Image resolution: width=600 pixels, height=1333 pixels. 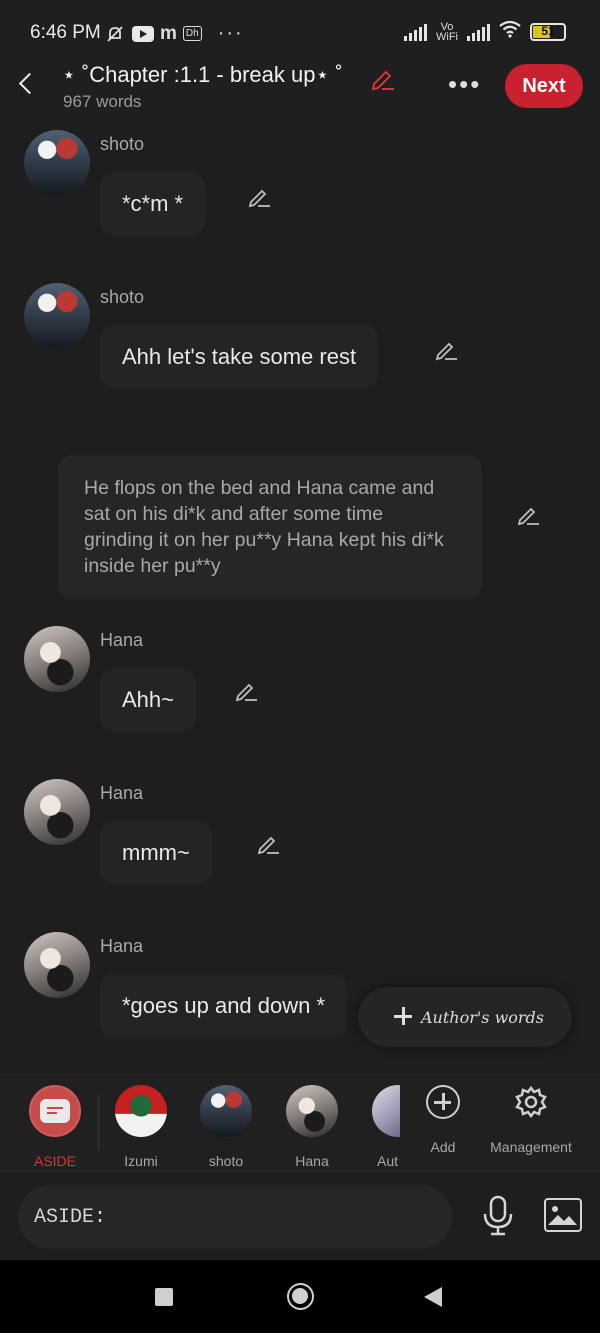 I want to click on more-options-icon: •••, so click(x=464, y=84).